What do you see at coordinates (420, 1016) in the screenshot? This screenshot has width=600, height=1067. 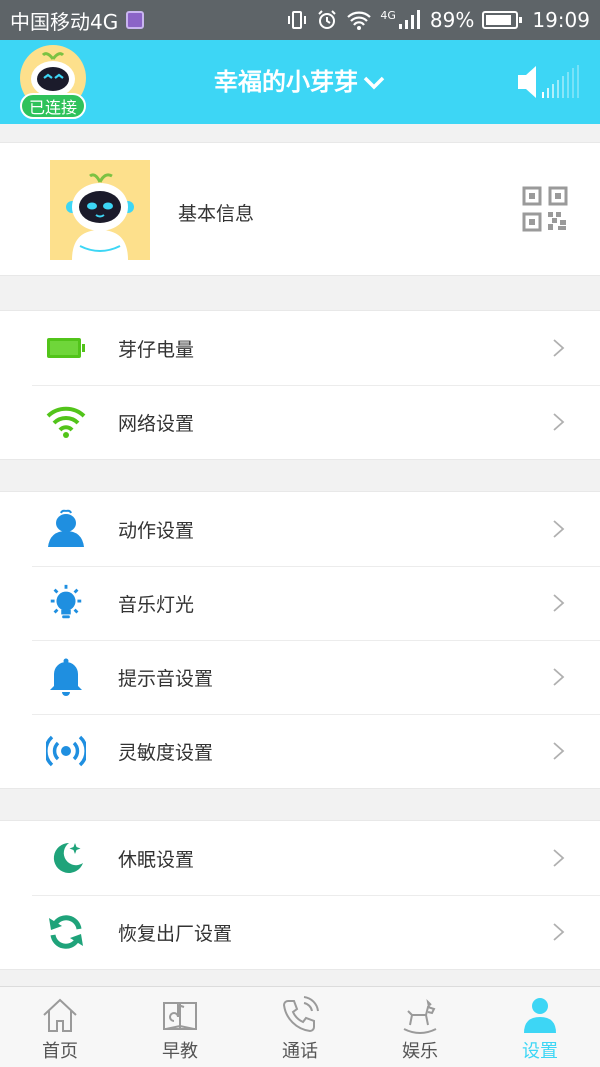 I see `rocking-horse-icon` at bounding box center [420, 1016].